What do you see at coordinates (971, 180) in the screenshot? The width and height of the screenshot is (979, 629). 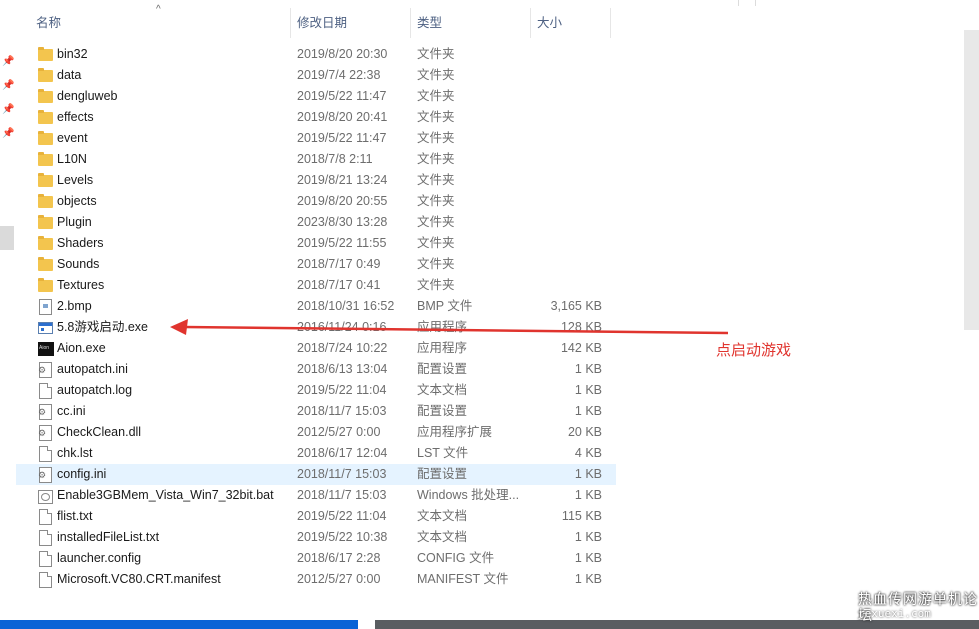 I see `vertical-scrollbar` at bounding box center [971, 180].